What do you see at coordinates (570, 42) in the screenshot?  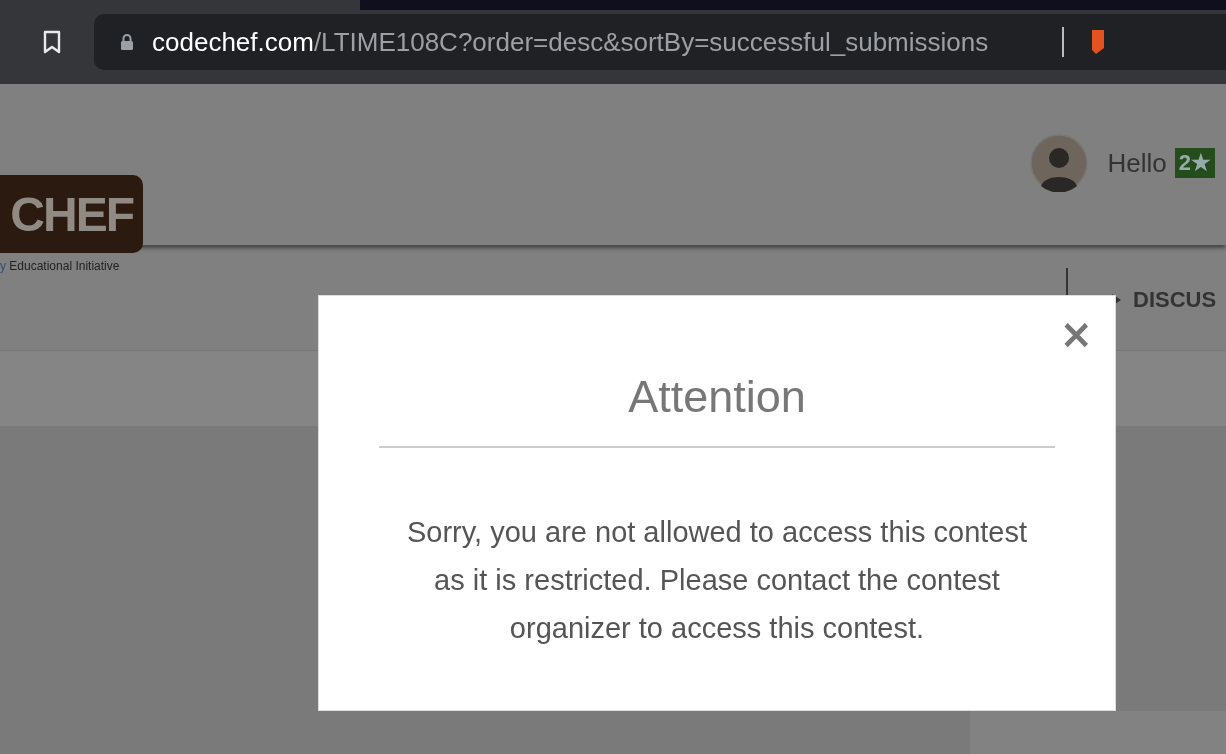 I see `url-text: codechef.com/LTIME108C?order=desc&sortBy=successful_submissions` at bounding box center [570, 42].